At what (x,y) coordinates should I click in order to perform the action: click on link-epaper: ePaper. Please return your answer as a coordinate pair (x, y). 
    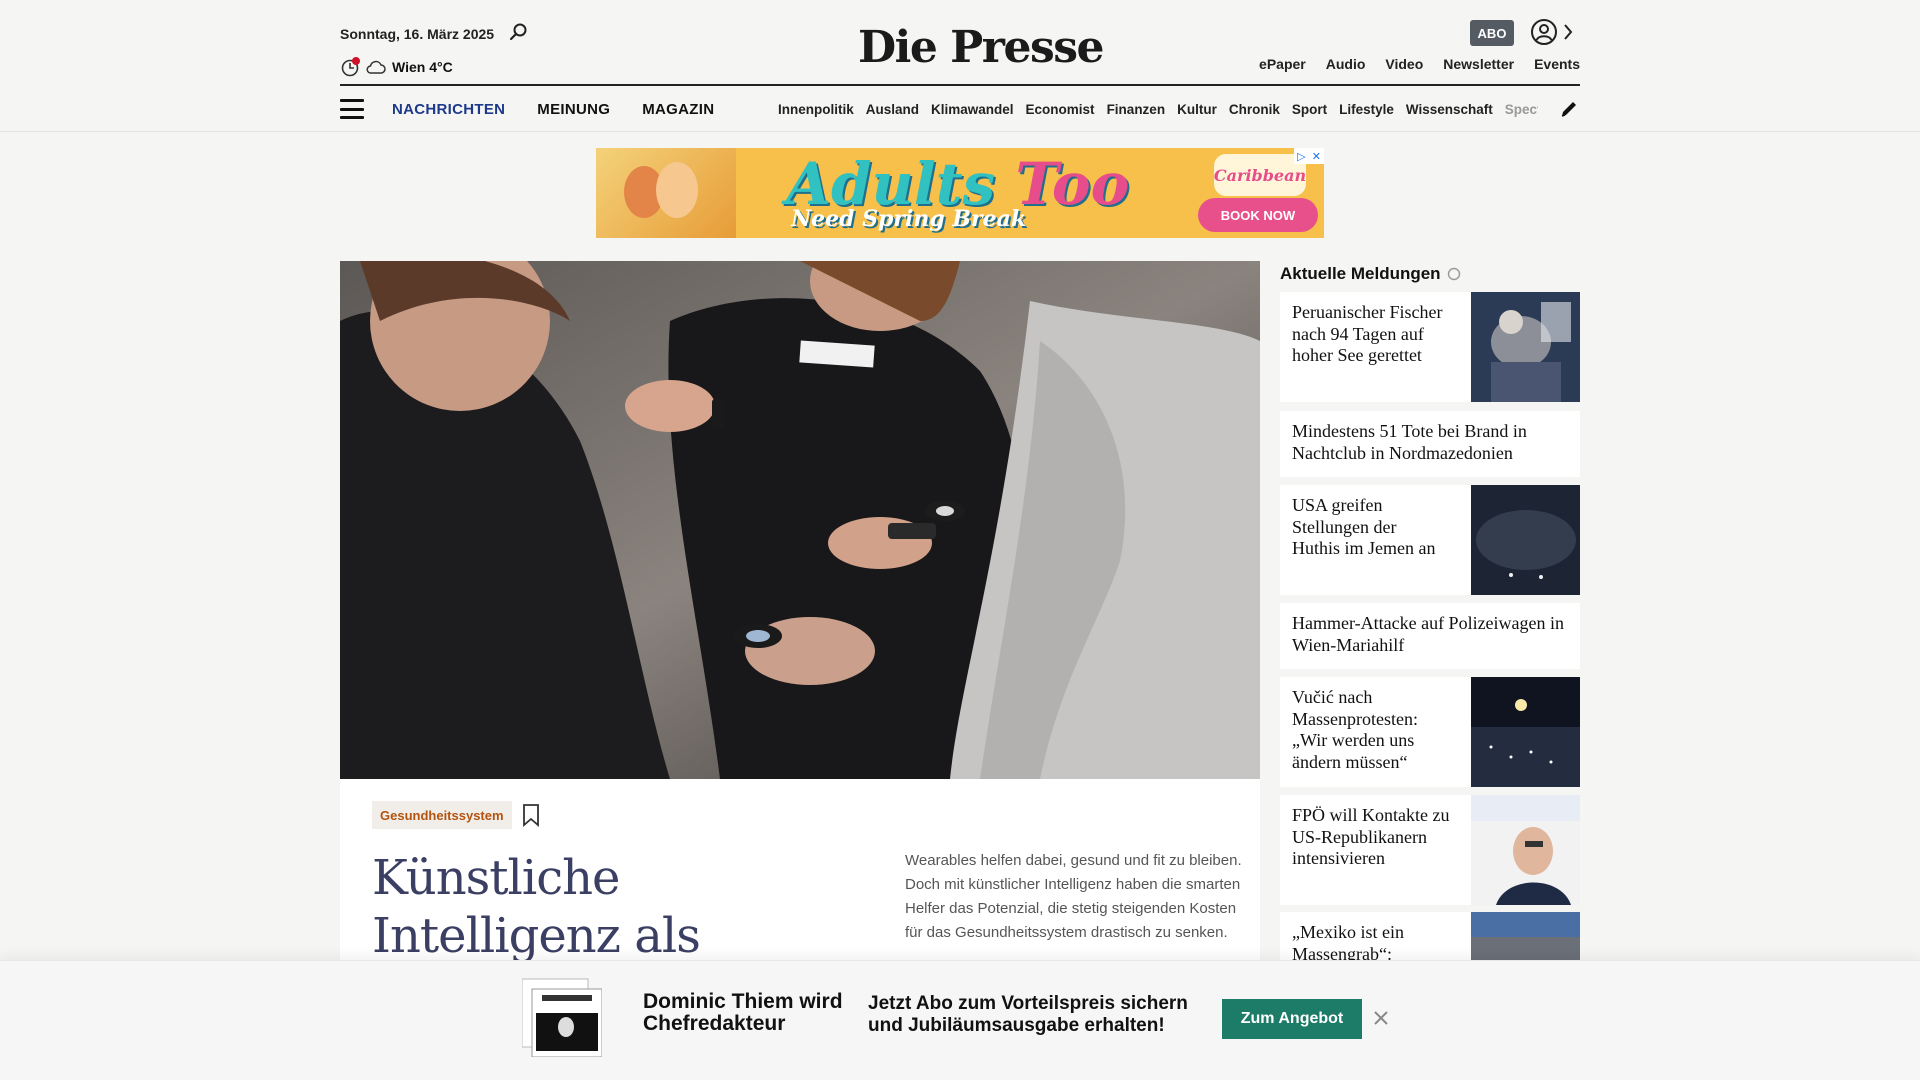
    Looking at the image, I should click on (1282, 64).